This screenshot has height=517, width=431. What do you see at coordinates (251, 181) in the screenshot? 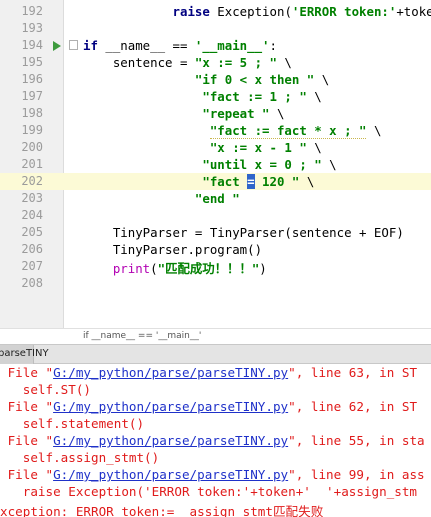
I see `code-token: =` at bounding box center [251, 181].